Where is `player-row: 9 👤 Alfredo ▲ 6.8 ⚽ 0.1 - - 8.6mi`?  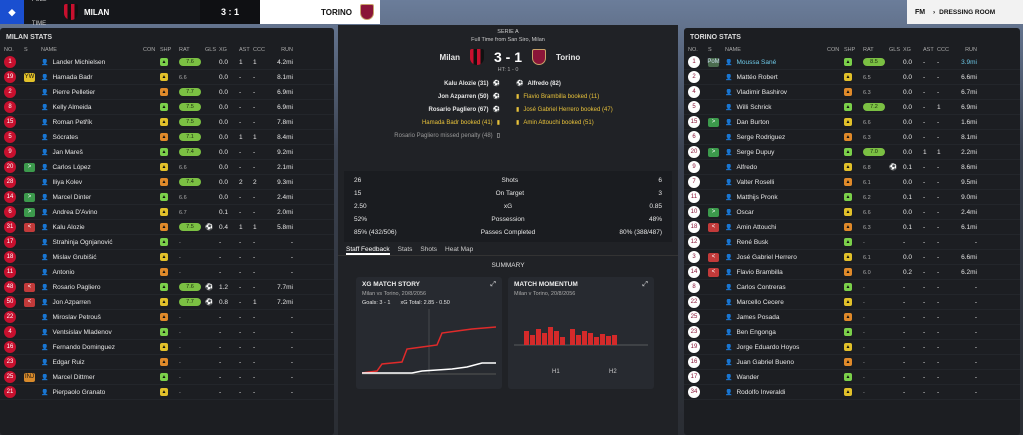 player-row: 9 👤 Alfredo ▲ 6.8 ⚽ 0.1 - - 8.6mi is located at coordinates (852, 167).